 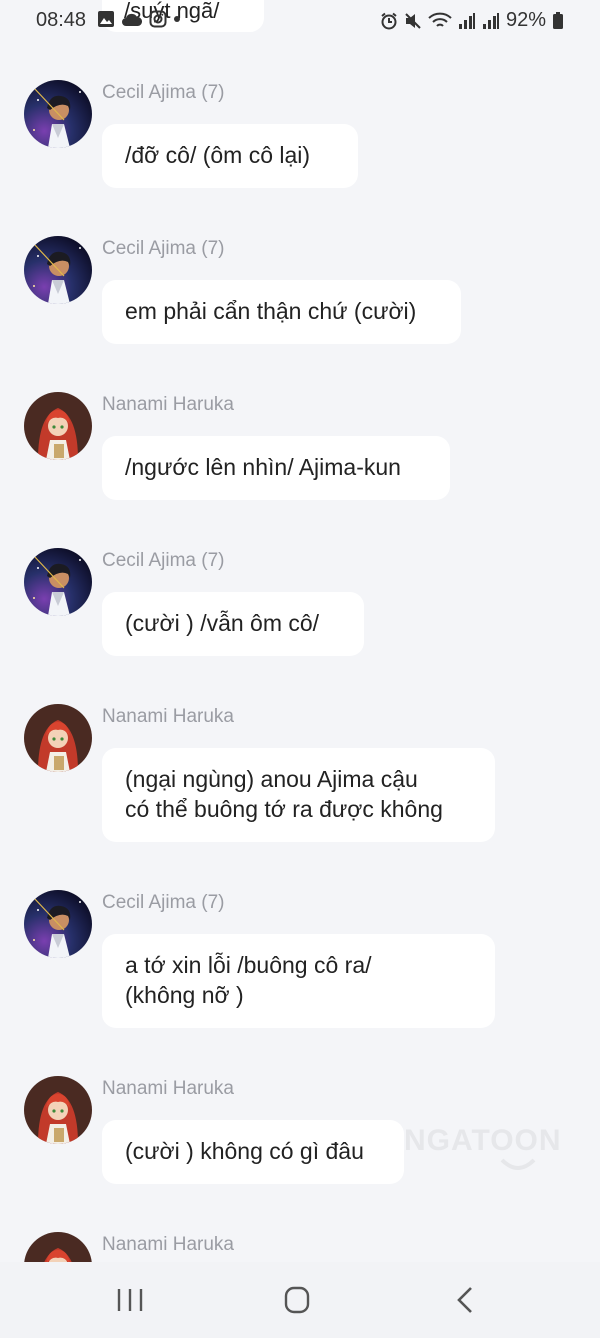 I want to click on battery-icon, so click(x=558, y=20).